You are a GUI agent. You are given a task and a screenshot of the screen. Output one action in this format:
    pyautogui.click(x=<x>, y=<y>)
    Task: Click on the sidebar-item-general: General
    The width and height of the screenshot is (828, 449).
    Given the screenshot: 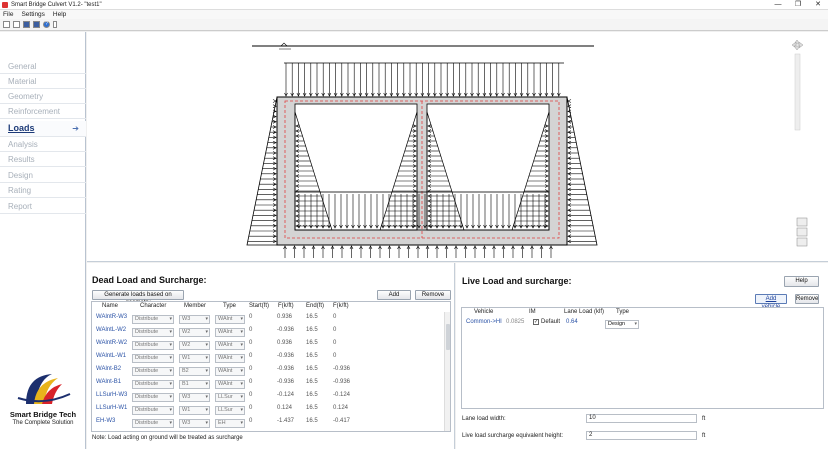 What is the action you would take?
    pyautogui.click(x=43, y=66)
    